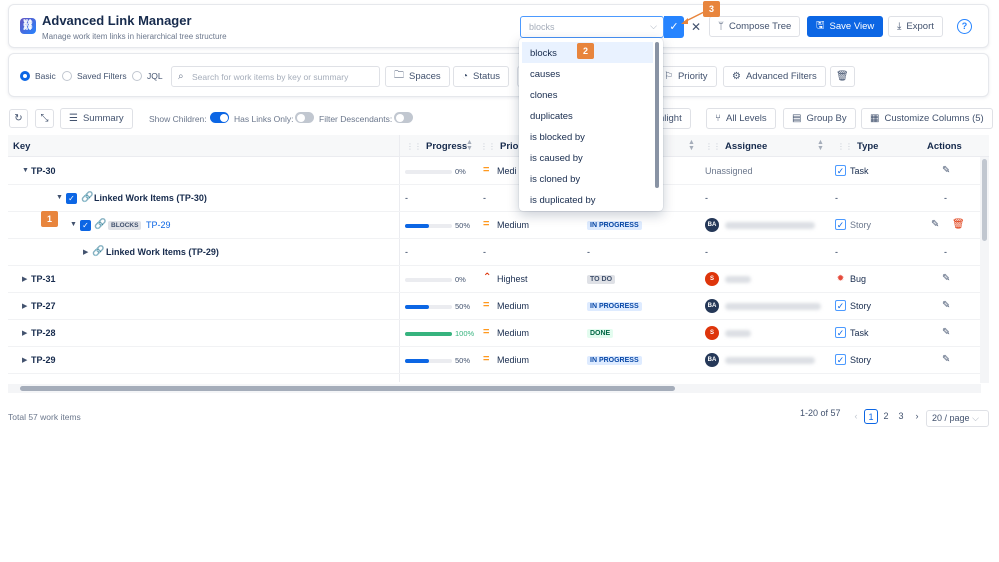 The width and height of the screenshot is (999, 562). I want to click on all-levels-label: All Levels, so click(746, 118).